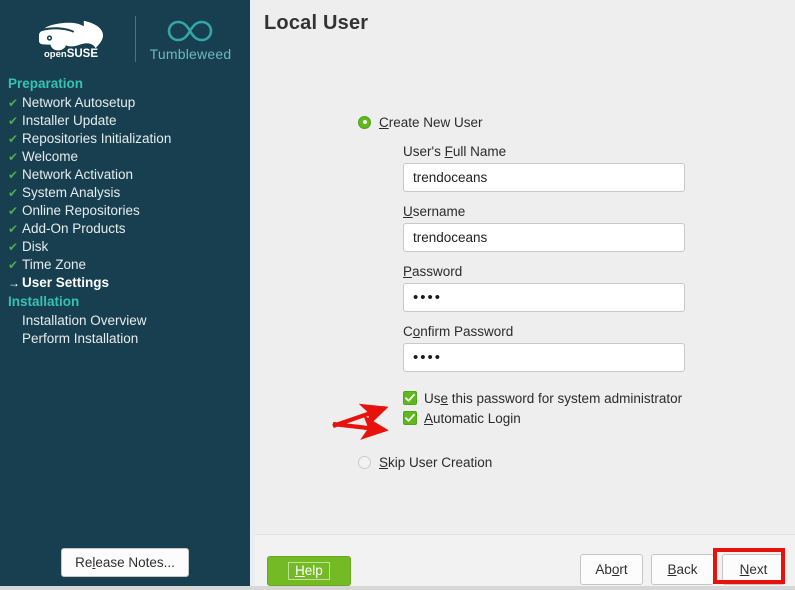  I want to click on nav-section-preparation: Preparation, so click(46, 83).